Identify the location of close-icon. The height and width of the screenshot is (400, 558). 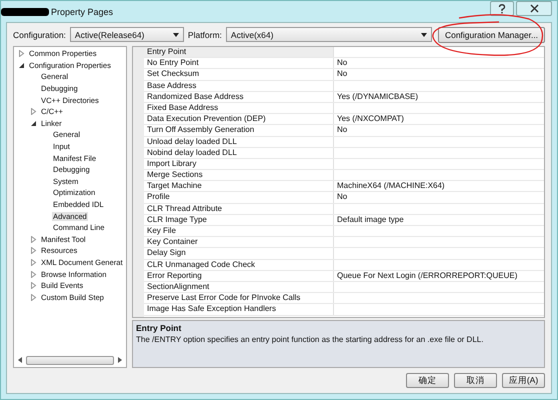
(534, 8).